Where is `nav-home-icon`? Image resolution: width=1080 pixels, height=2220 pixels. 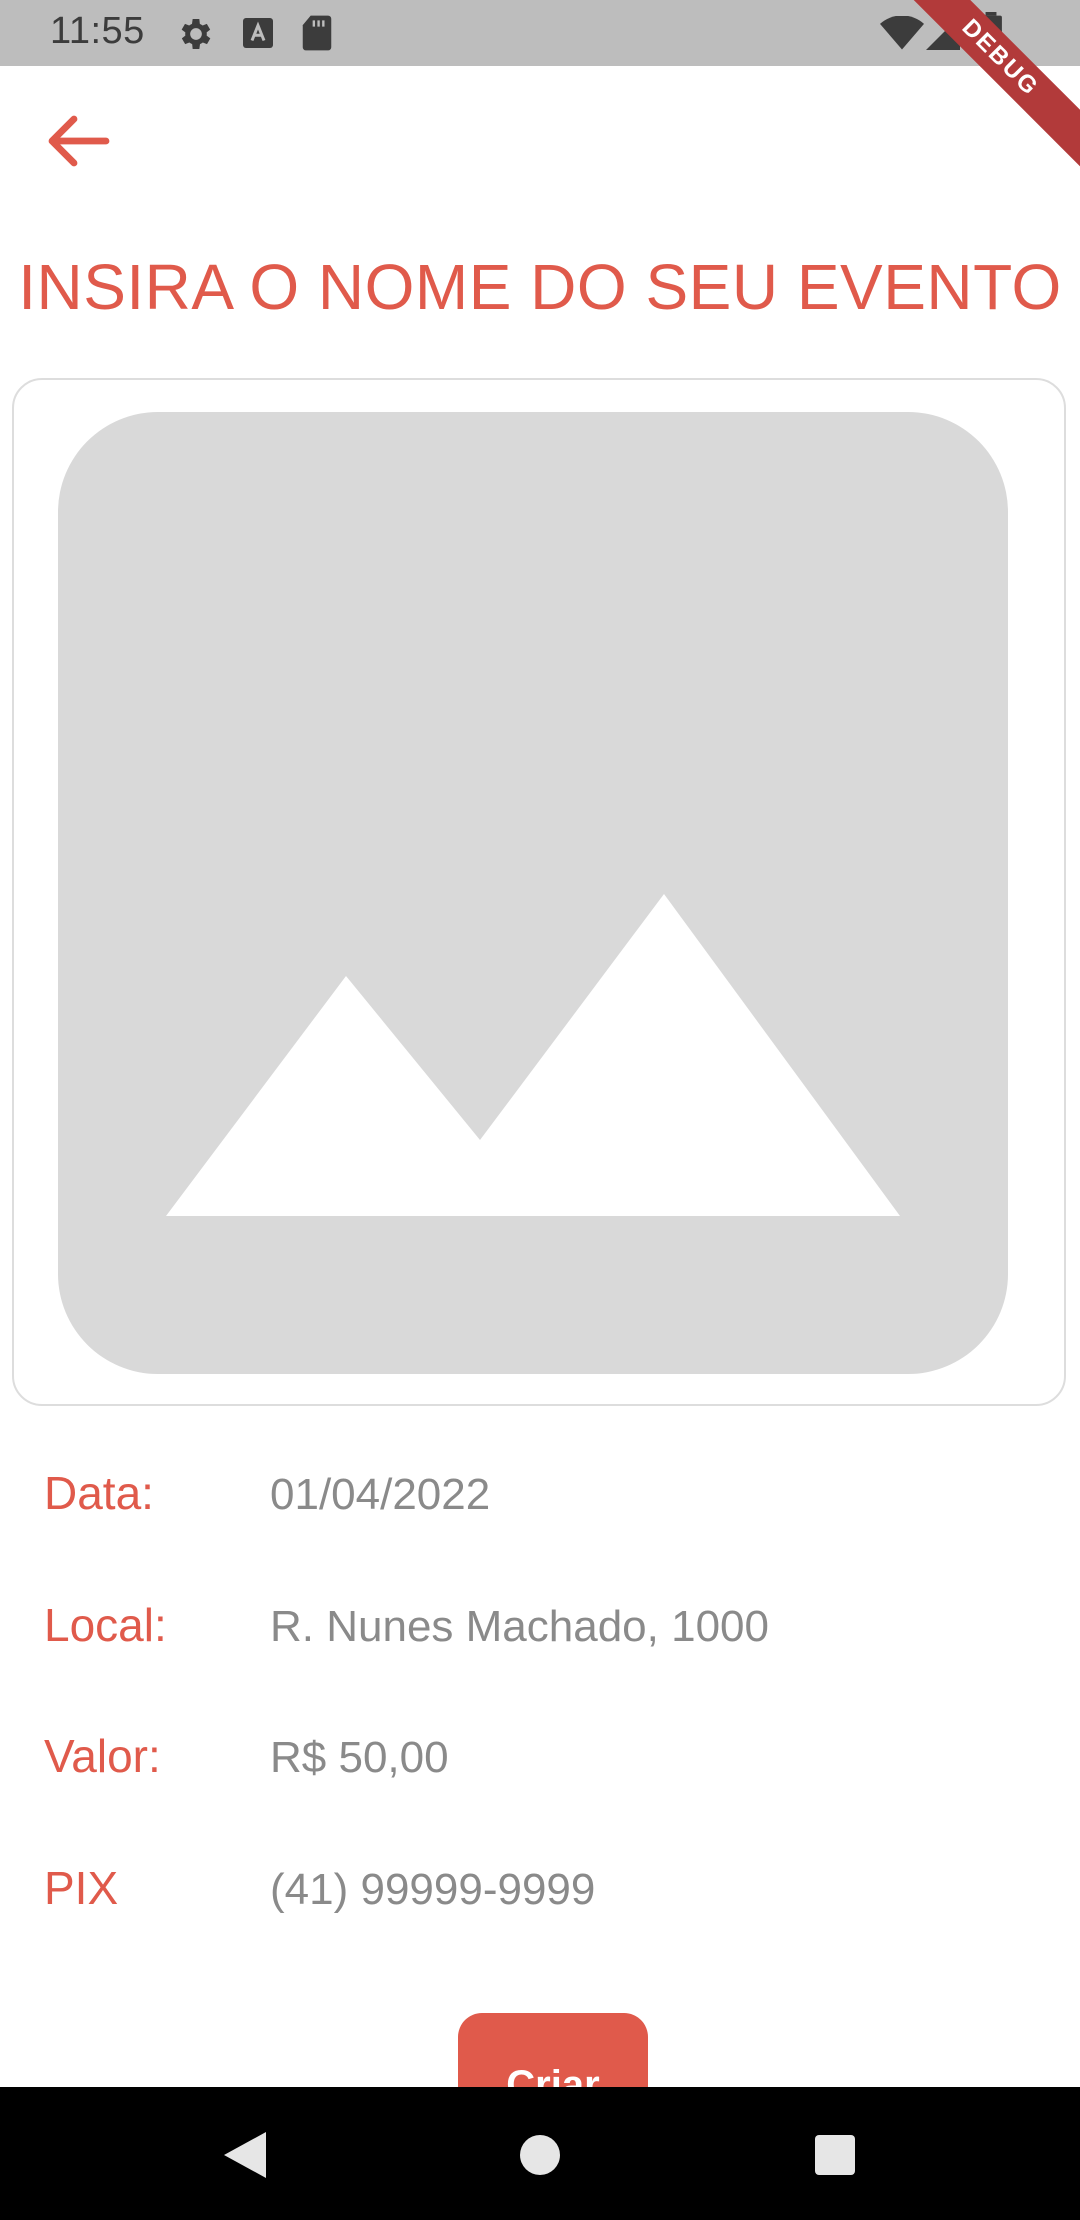 nav-home-icon is located at coordinates (540, 2157).